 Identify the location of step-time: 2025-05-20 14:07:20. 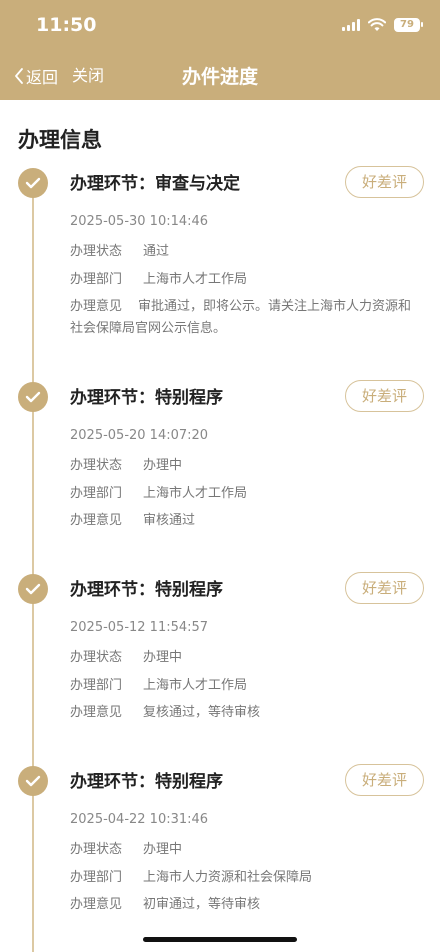
(139, 435).